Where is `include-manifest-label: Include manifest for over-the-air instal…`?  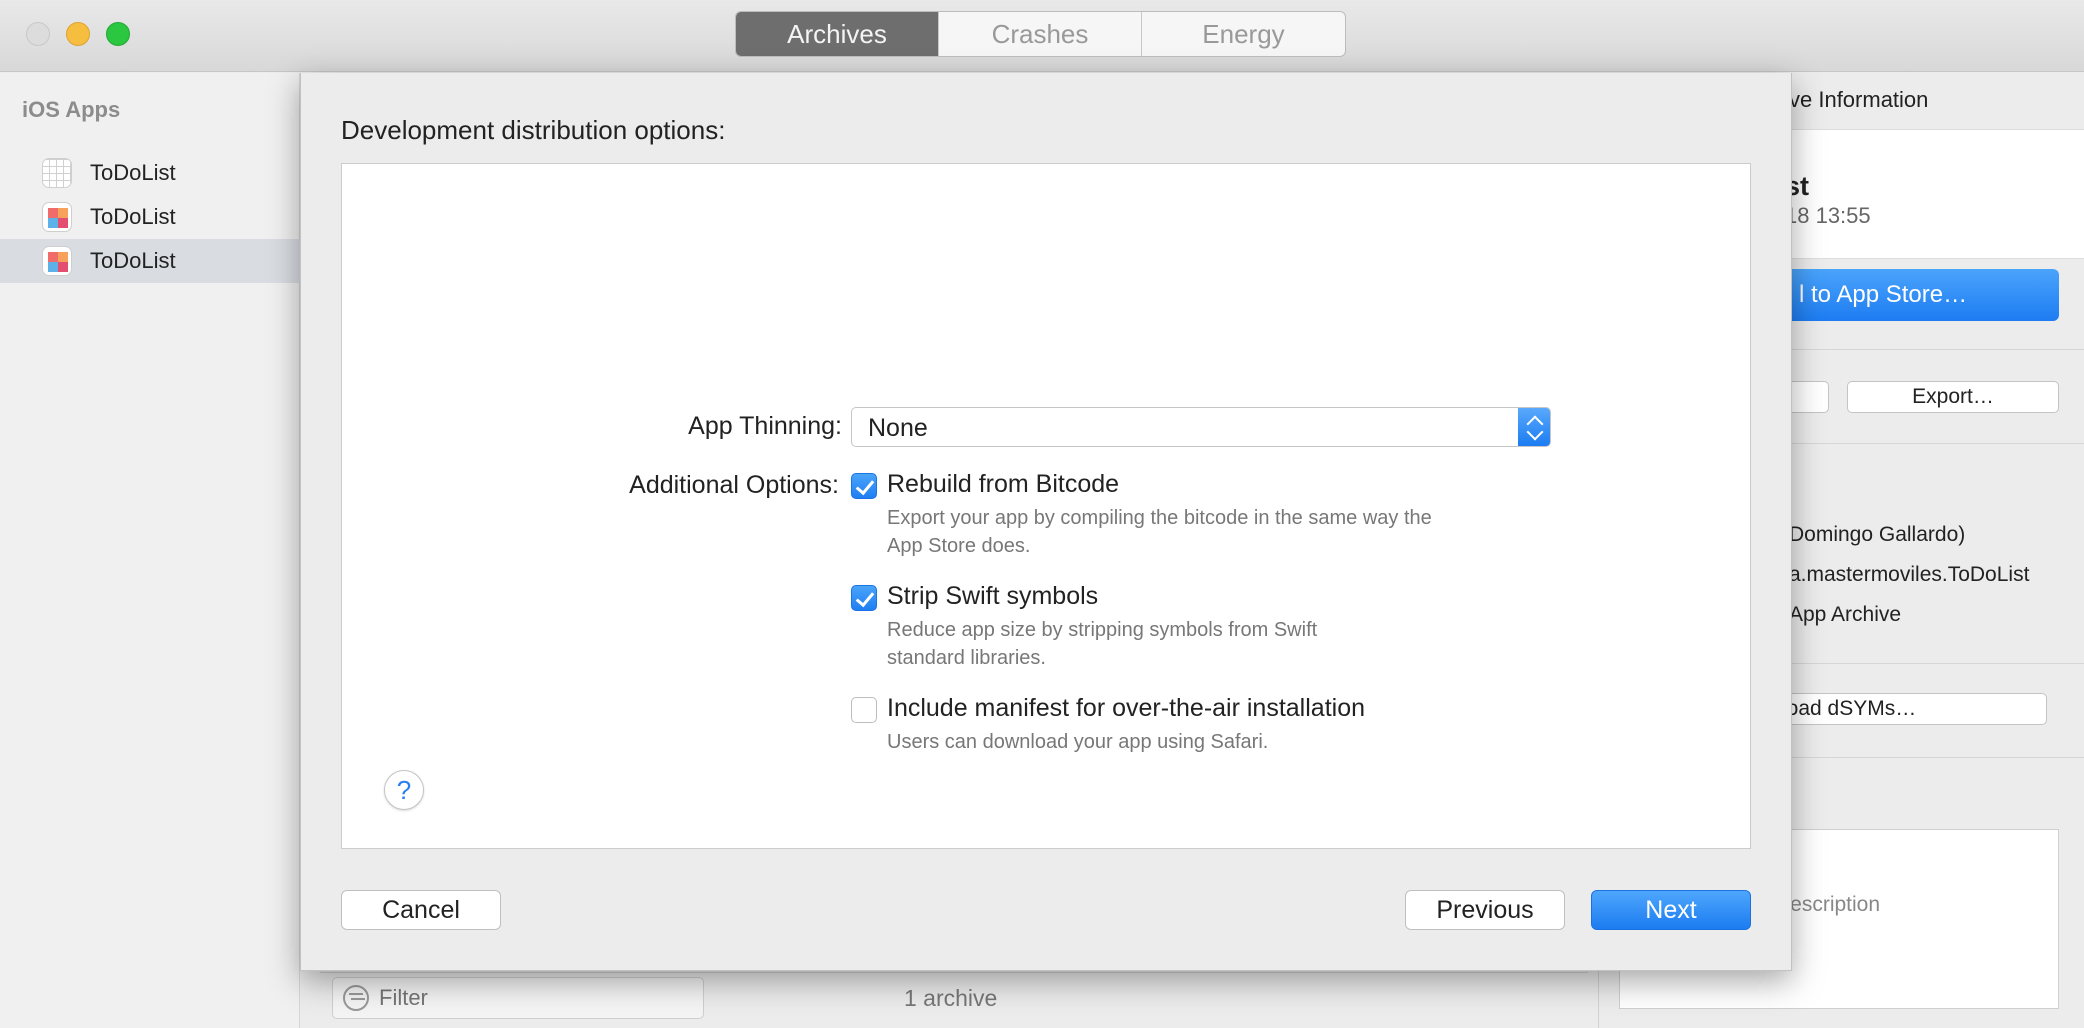 include-manifest-label: Include manifest for over-the-air instal… is located at coordinates (1126, 708).